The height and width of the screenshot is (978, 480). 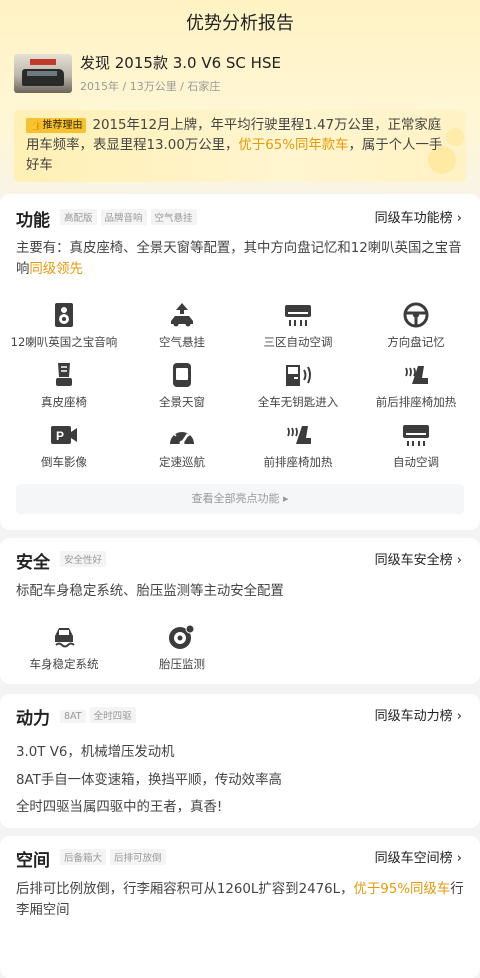 What do you see at coordinates (416, 386) in the screenshot?
I see `feature-item: 前后排座椅加热` at bounding box center [416, 386].